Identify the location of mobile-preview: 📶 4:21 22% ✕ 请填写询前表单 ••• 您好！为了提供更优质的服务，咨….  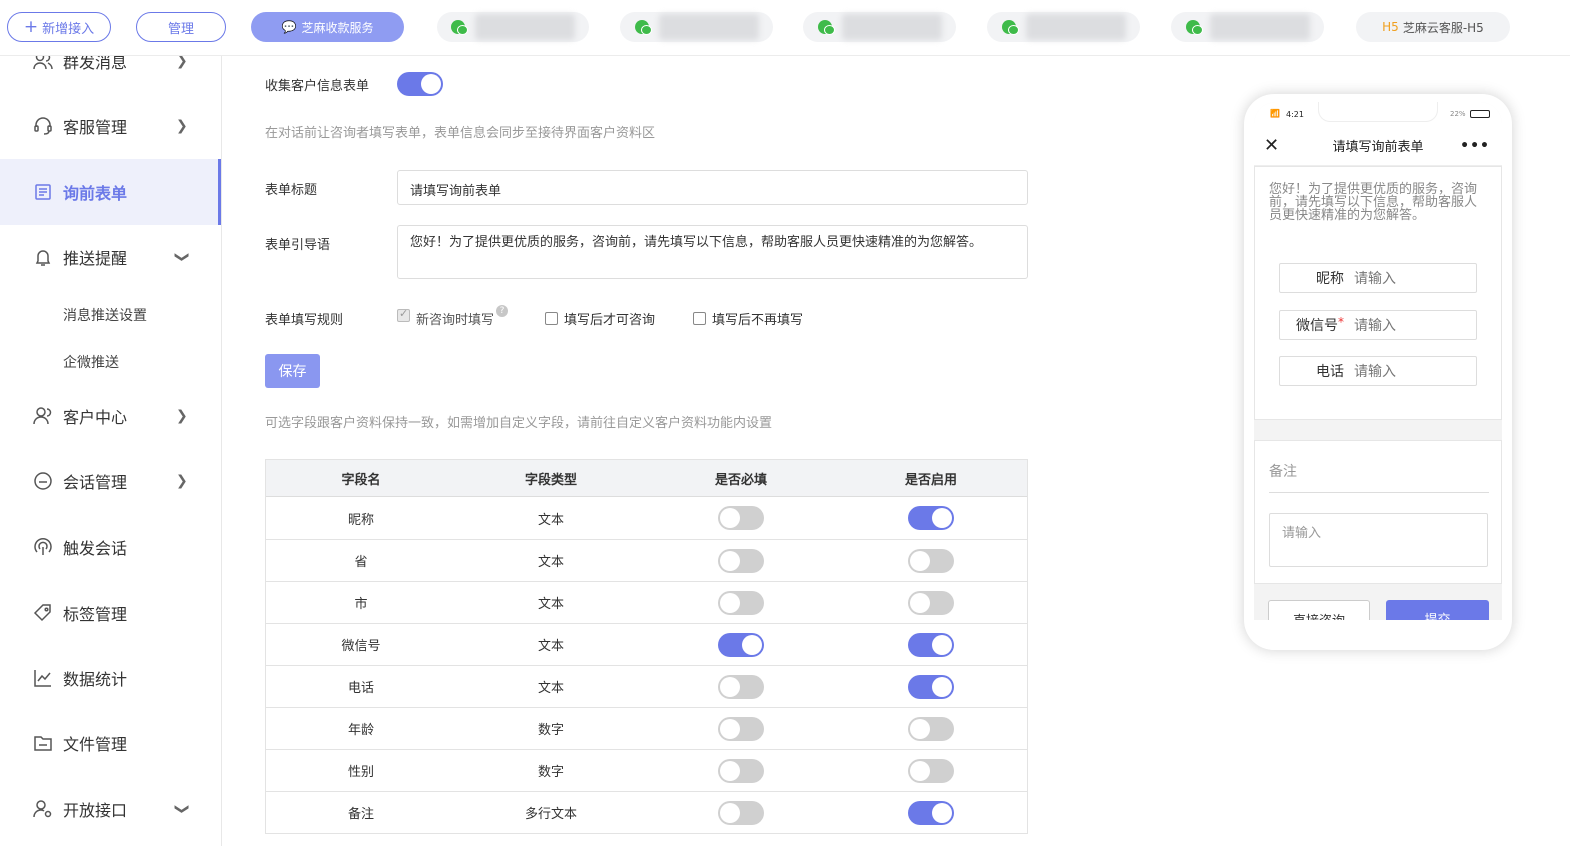
(1378, 372).